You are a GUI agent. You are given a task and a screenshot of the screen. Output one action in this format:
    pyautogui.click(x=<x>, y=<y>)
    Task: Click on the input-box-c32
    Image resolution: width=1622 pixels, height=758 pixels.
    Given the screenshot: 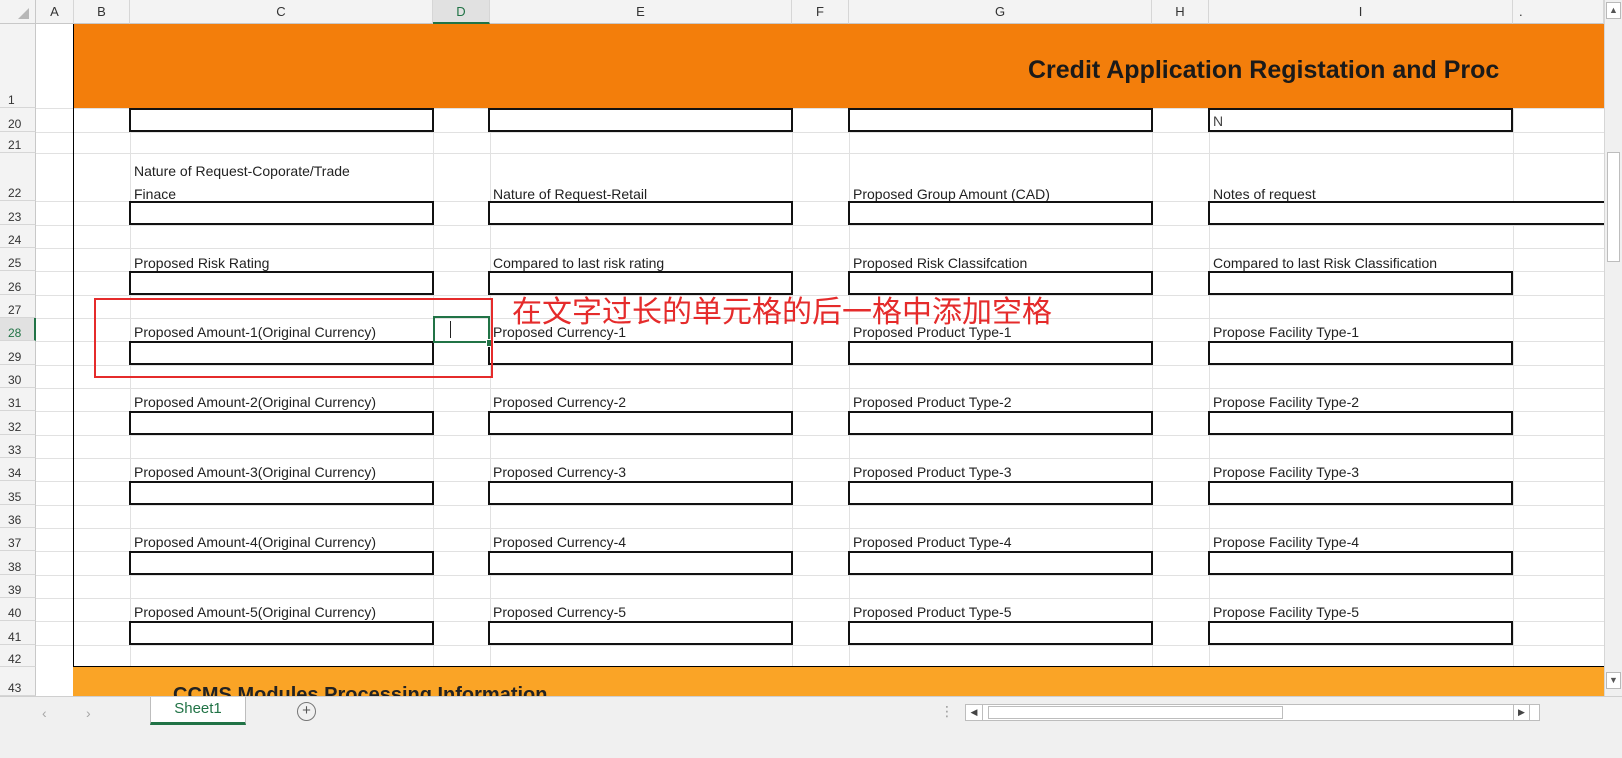 What is the action you would take?
    pyautogui.click(x=281, y=423)
    